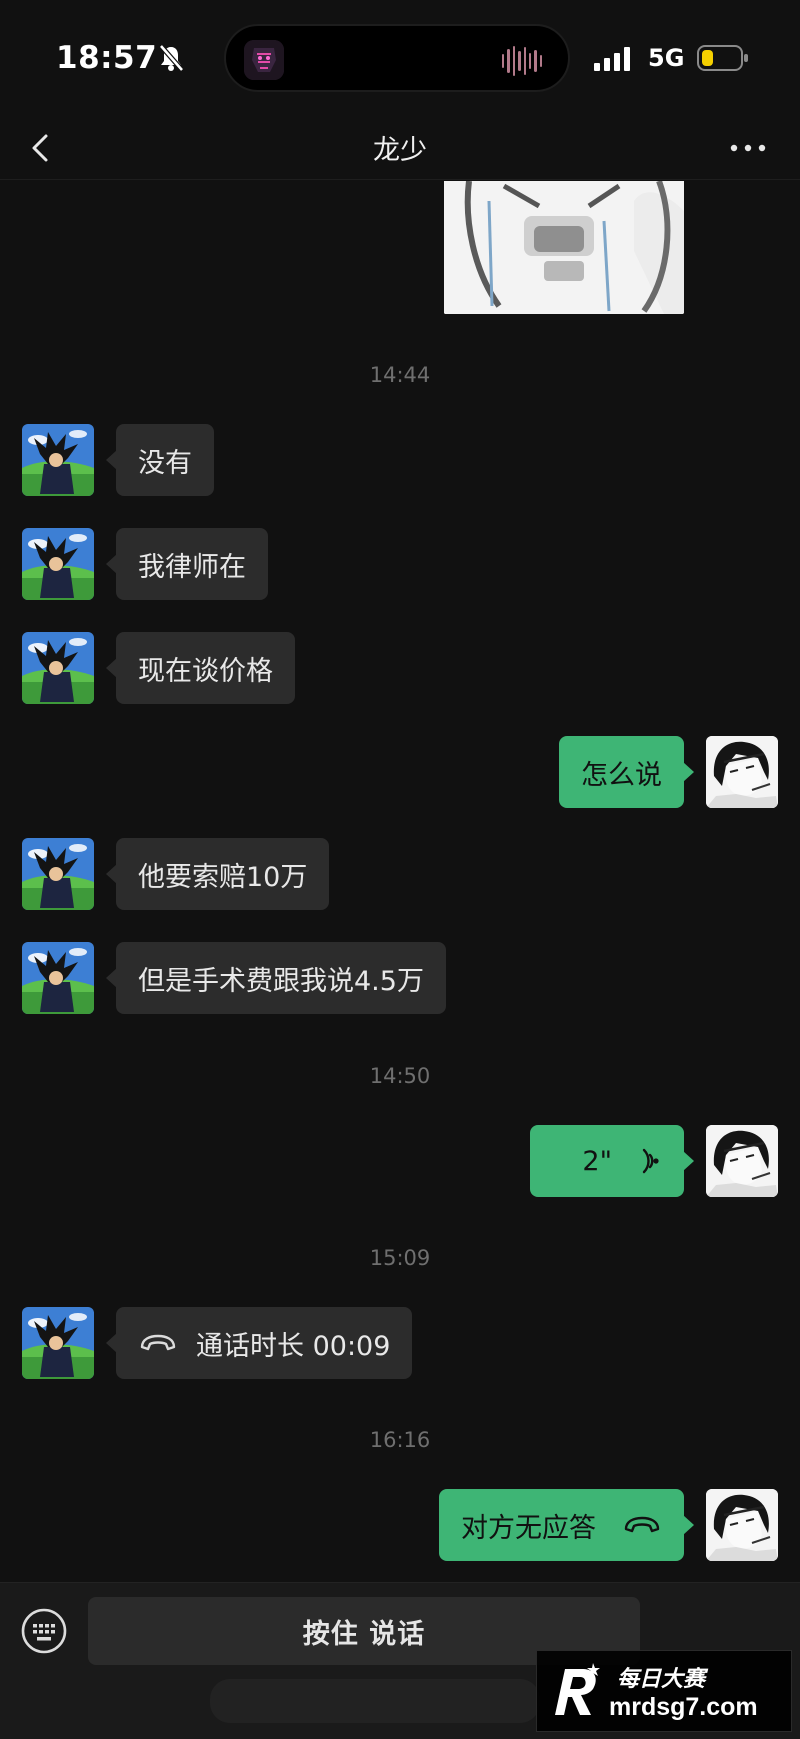 This screenshot has height=1739, width=800. I want to click on status-bar: 18:57 5G, so click(400, 59).